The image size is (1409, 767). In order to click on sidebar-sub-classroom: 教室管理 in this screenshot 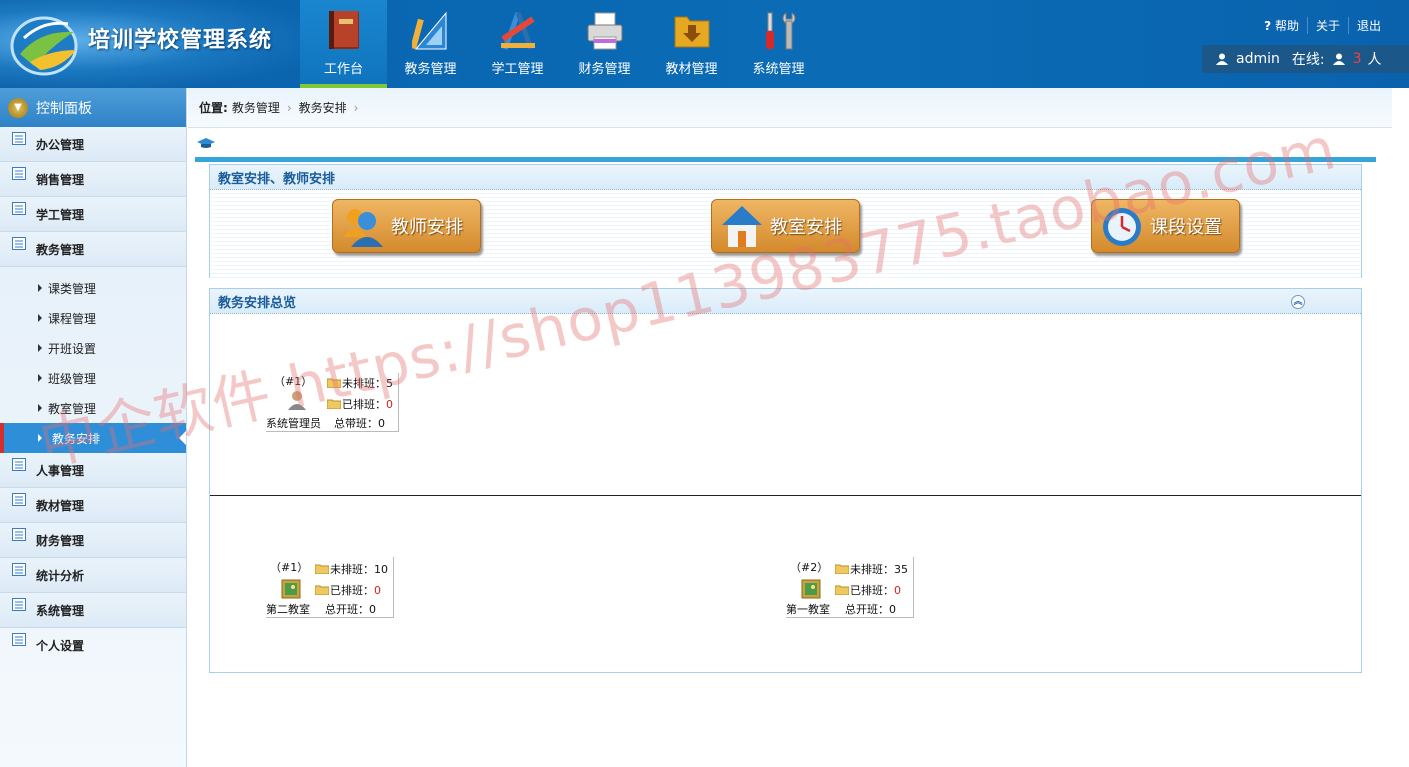, I will do `click(93, 408)`.